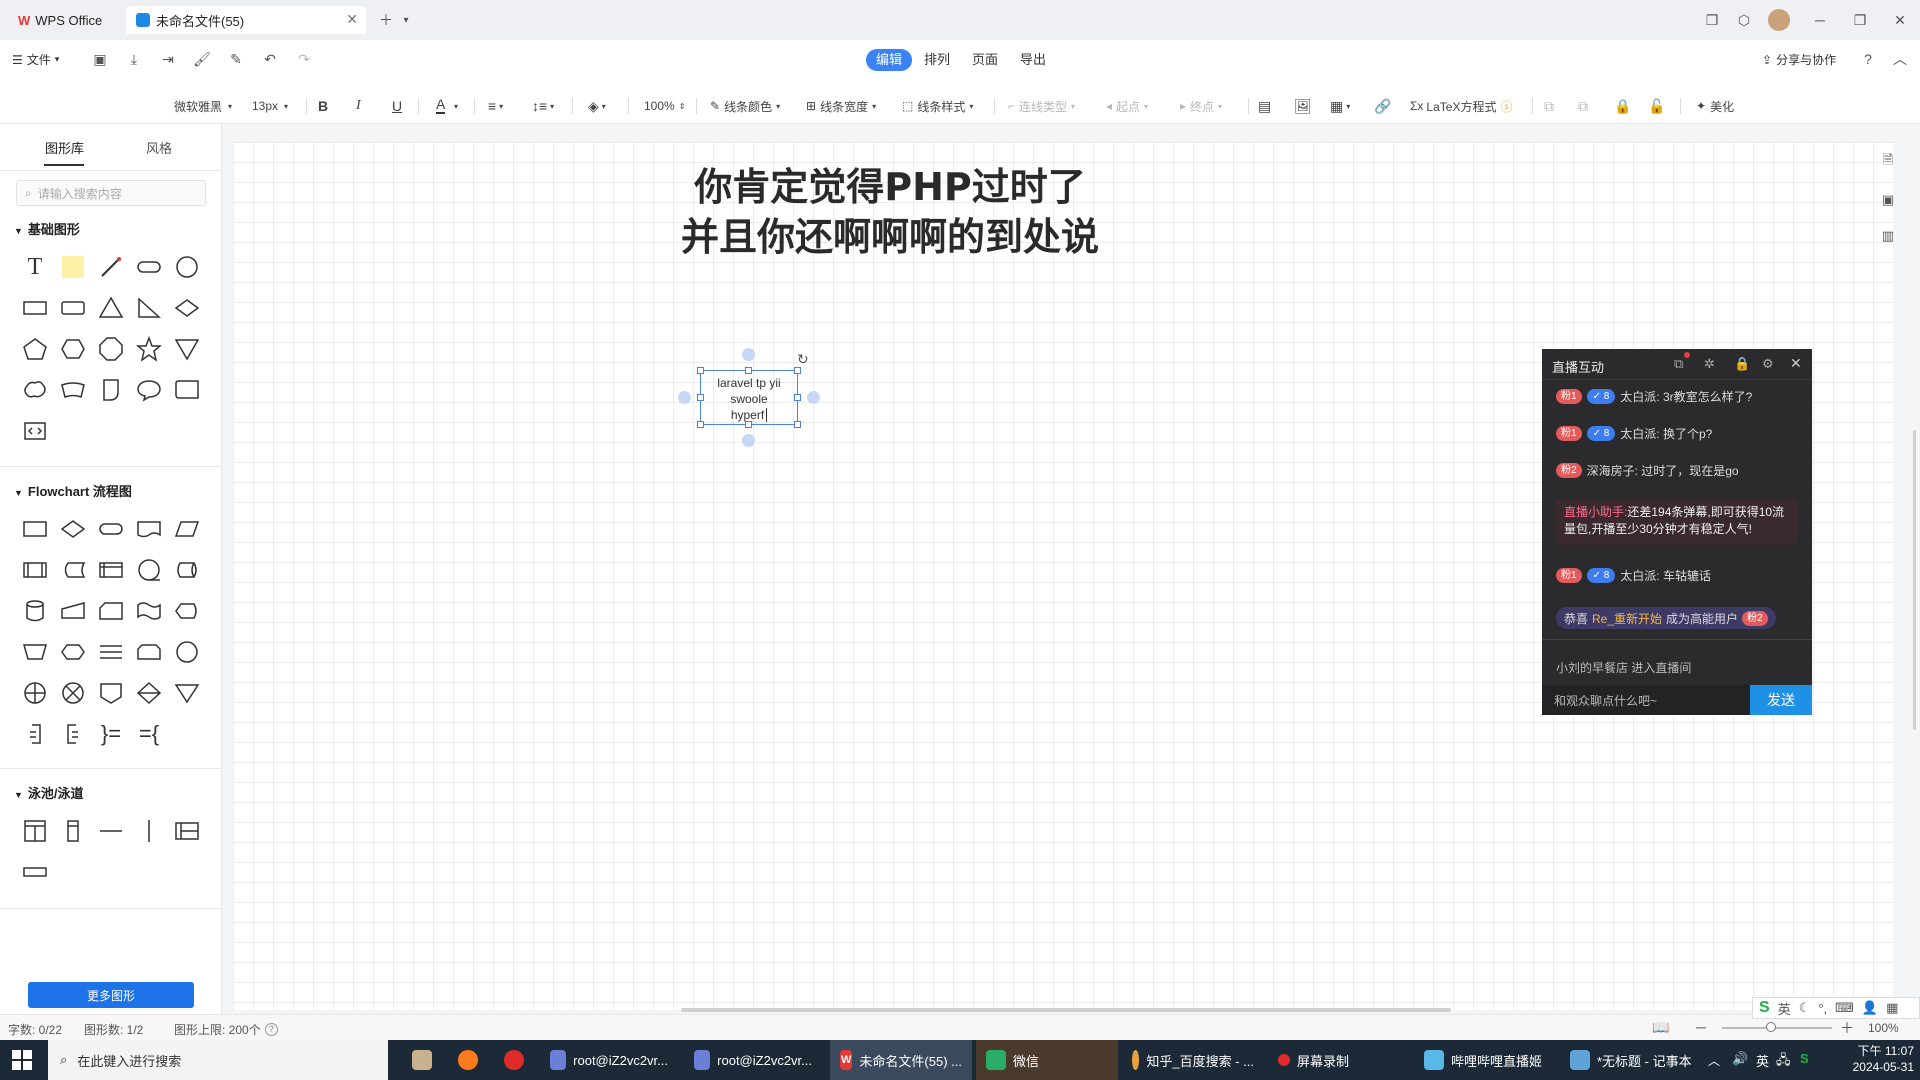 This screenshot has height=1080, width=1920. What do you see at coordinates (111, 734) in the screenshot?
I see `brace-right-icon: }=` at bounding box center [111, 734].